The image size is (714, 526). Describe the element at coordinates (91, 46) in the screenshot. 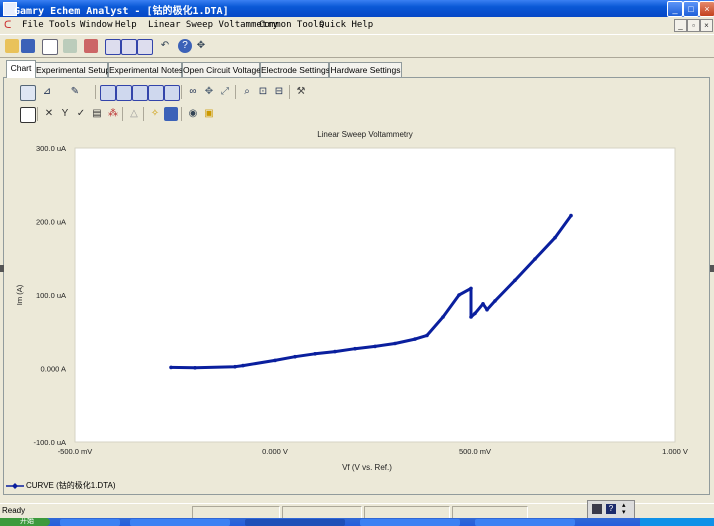

I see `report-icon` at that location.